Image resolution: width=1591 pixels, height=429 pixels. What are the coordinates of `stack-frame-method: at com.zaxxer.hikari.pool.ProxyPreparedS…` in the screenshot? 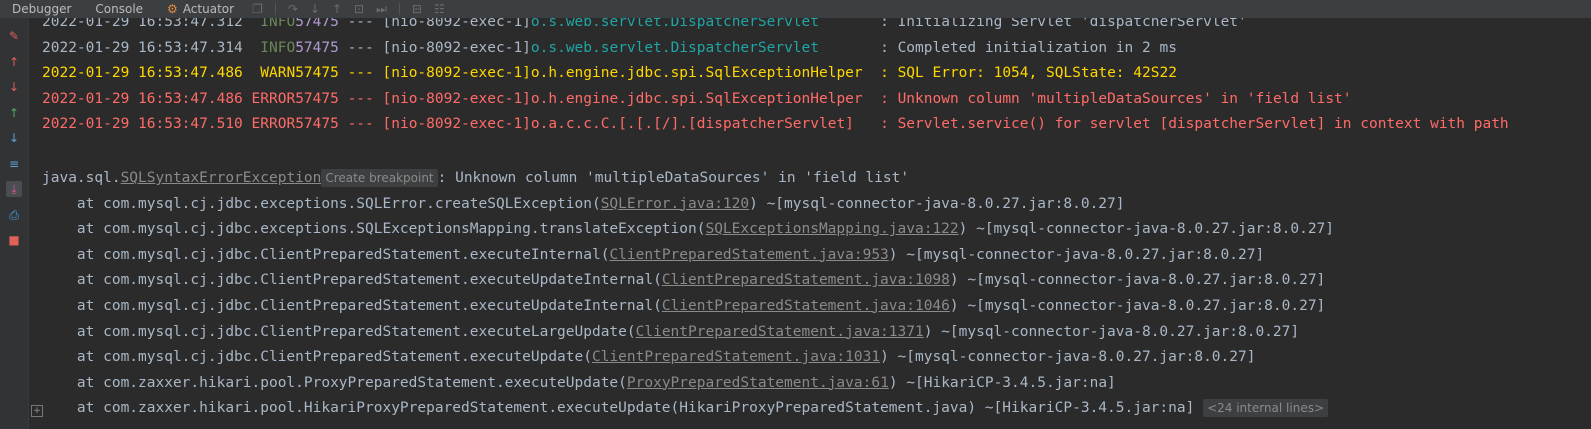 It's located at (334, 382).